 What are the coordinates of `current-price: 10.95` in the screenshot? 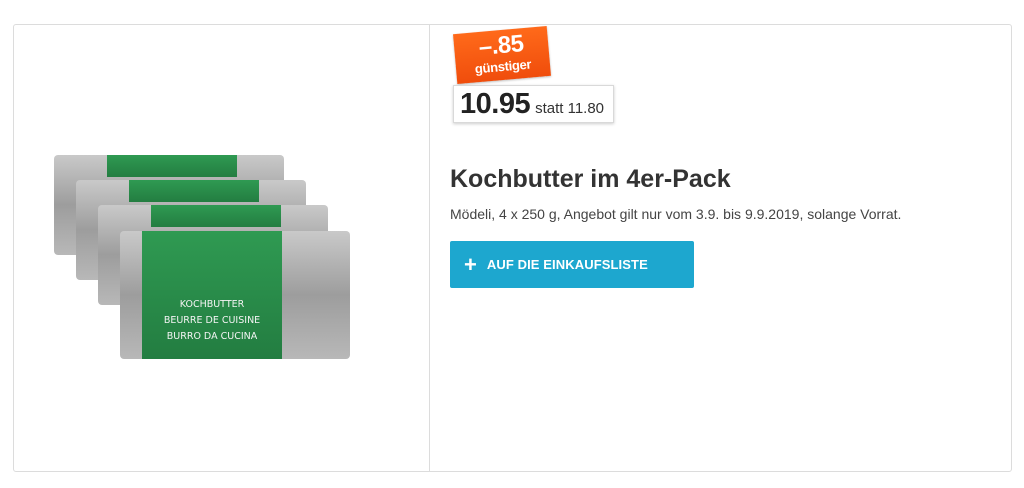 It's located at (495, 104).